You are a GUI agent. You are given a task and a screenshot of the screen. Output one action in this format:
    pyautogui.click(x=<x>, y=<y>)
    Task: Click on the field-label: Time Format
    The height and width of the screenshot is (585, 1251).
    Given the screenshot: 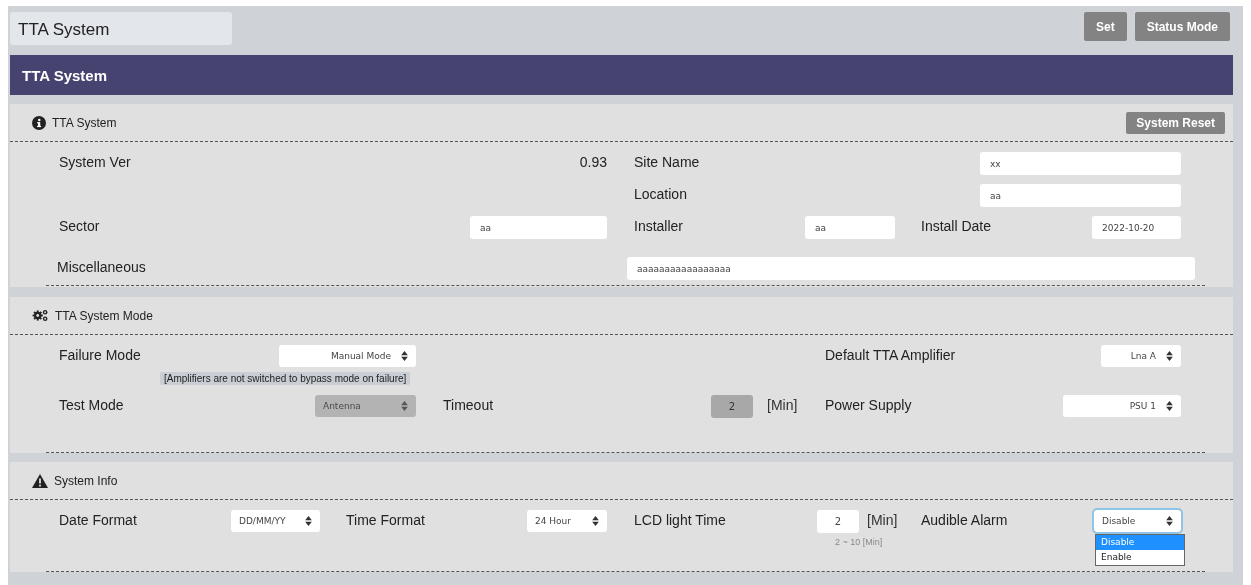 What is the action you would take?
    pyautogui.click(x=386, y=520)
    